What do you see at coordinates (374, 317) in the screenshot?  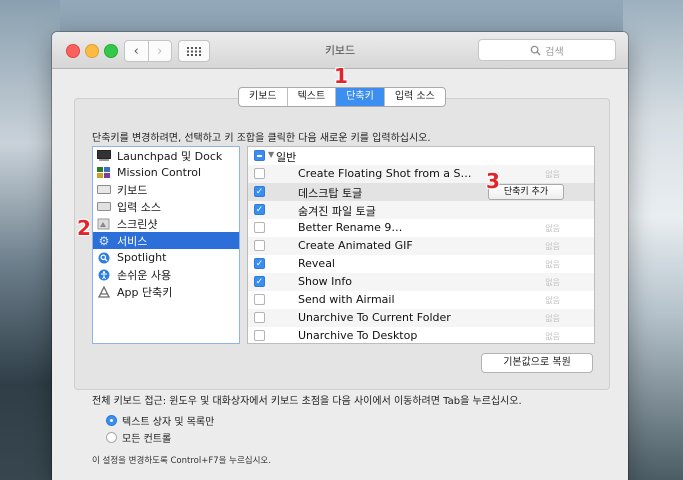 I see `shortcut-label: Unarchive To Current Folder` at bounding box center [374, 317].